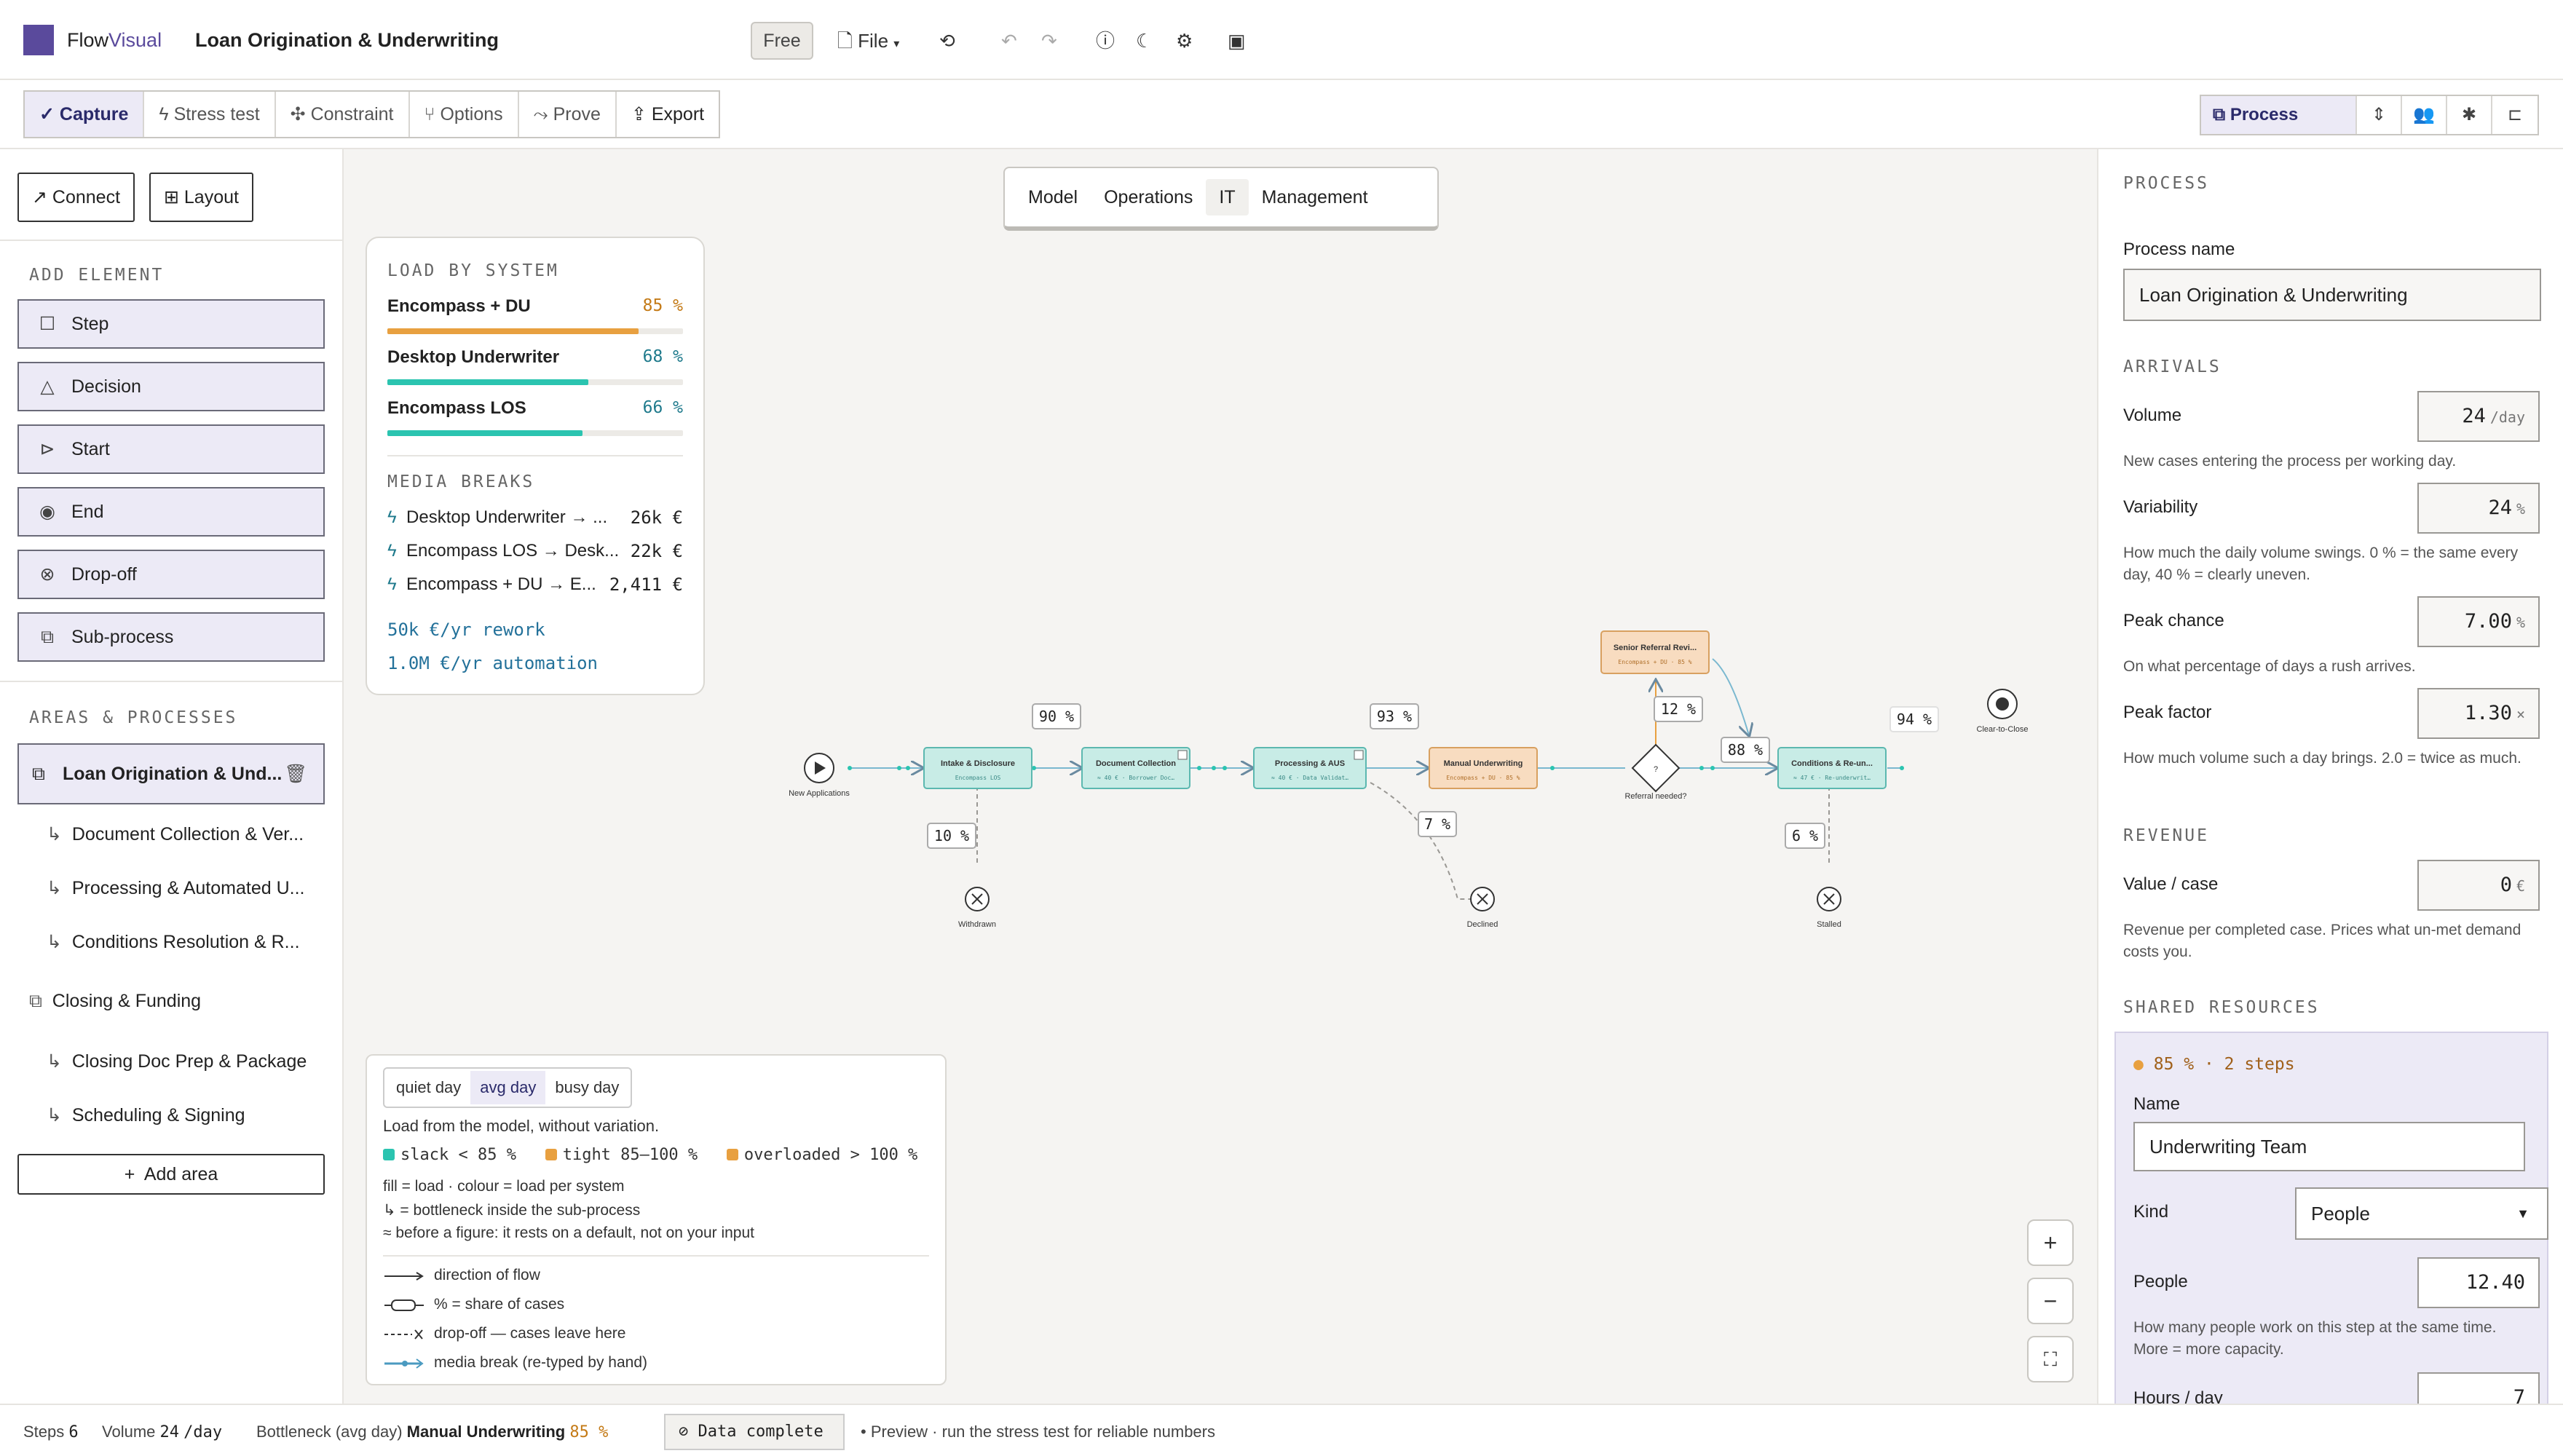 This screenshot has height=1456, width=2563. What do you see at coordinates (668, 114) in the screenshot?
I see `mode-export: ⇪ Export` at bounding box center [668, 114].